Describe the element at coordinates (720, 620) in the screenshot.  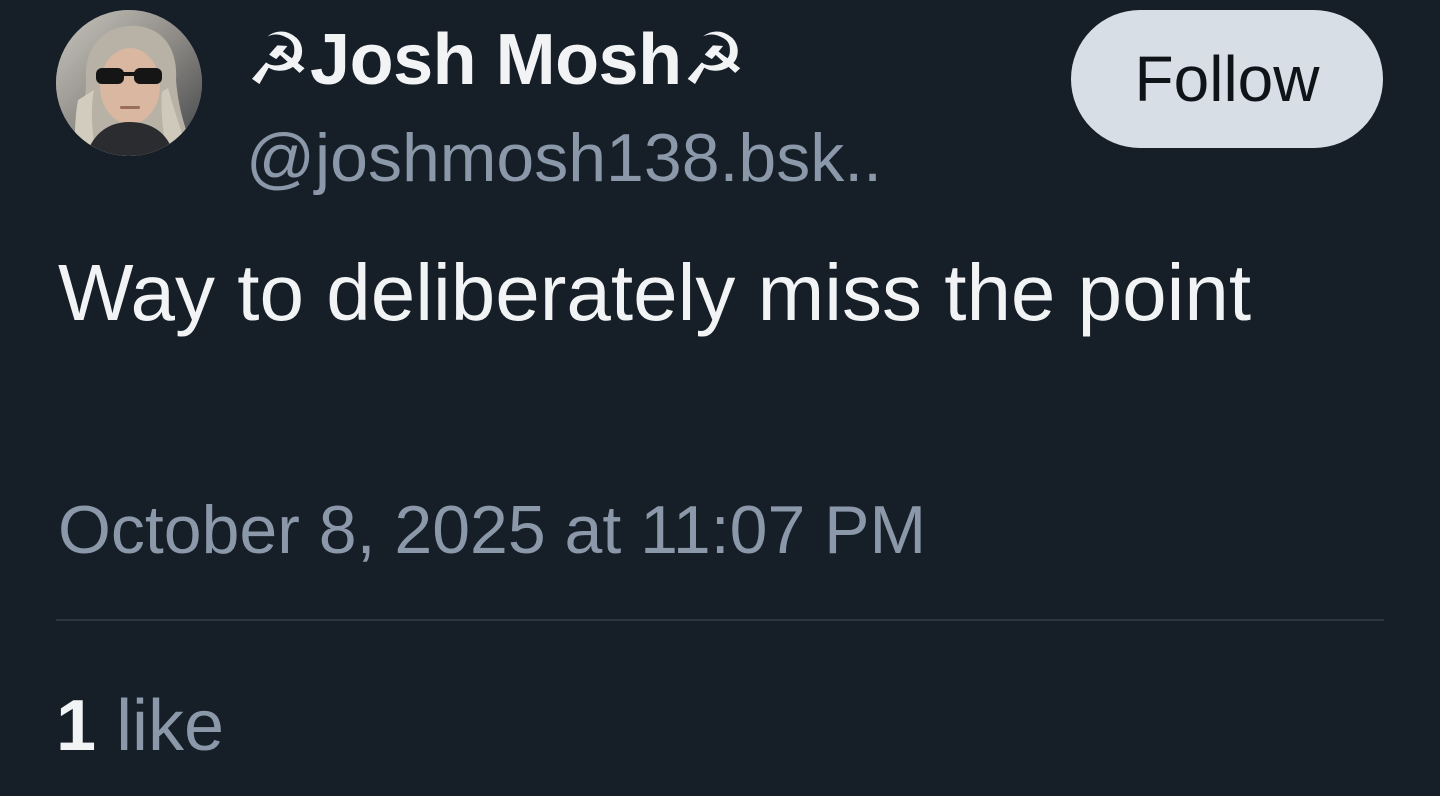
I see `divider` at that location.